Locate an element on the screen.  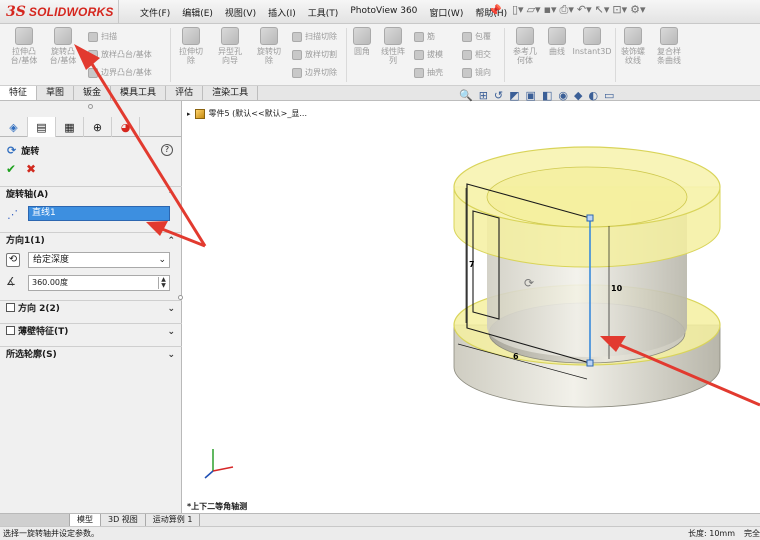
draft-button: 拔模 is located at coordinates (428, 54).